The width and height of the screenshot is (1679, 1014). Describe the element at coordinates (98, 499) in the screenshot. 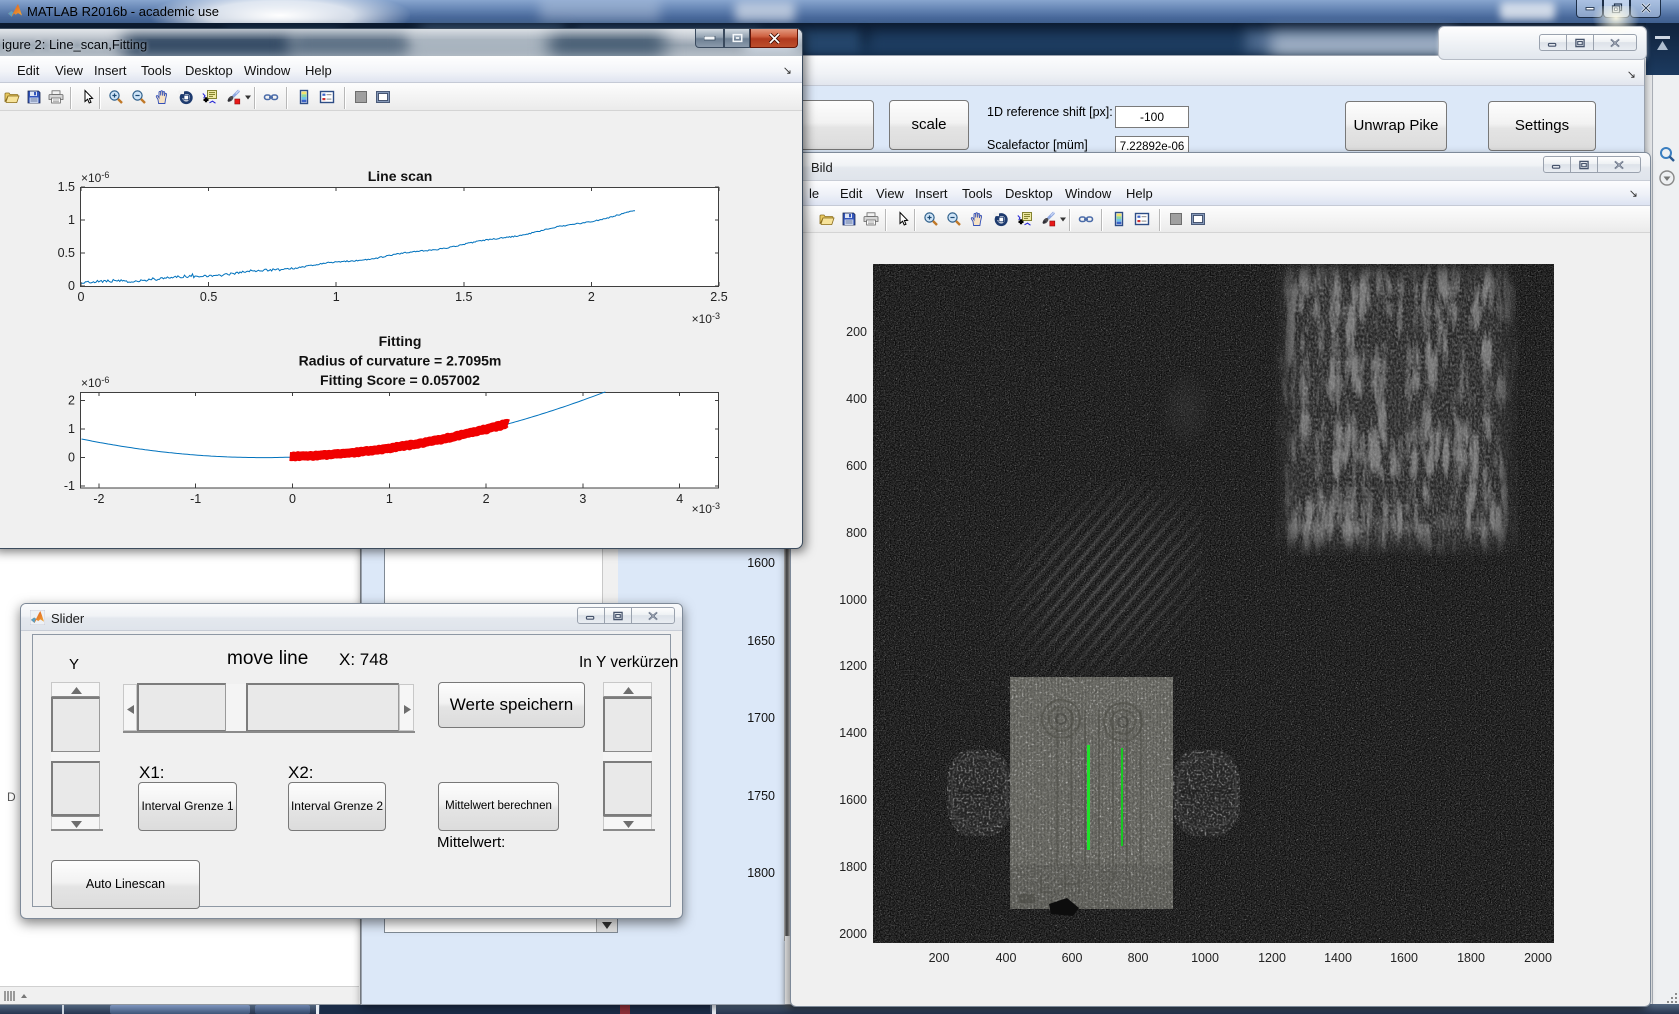

I see `svg-text: -2` at that location.